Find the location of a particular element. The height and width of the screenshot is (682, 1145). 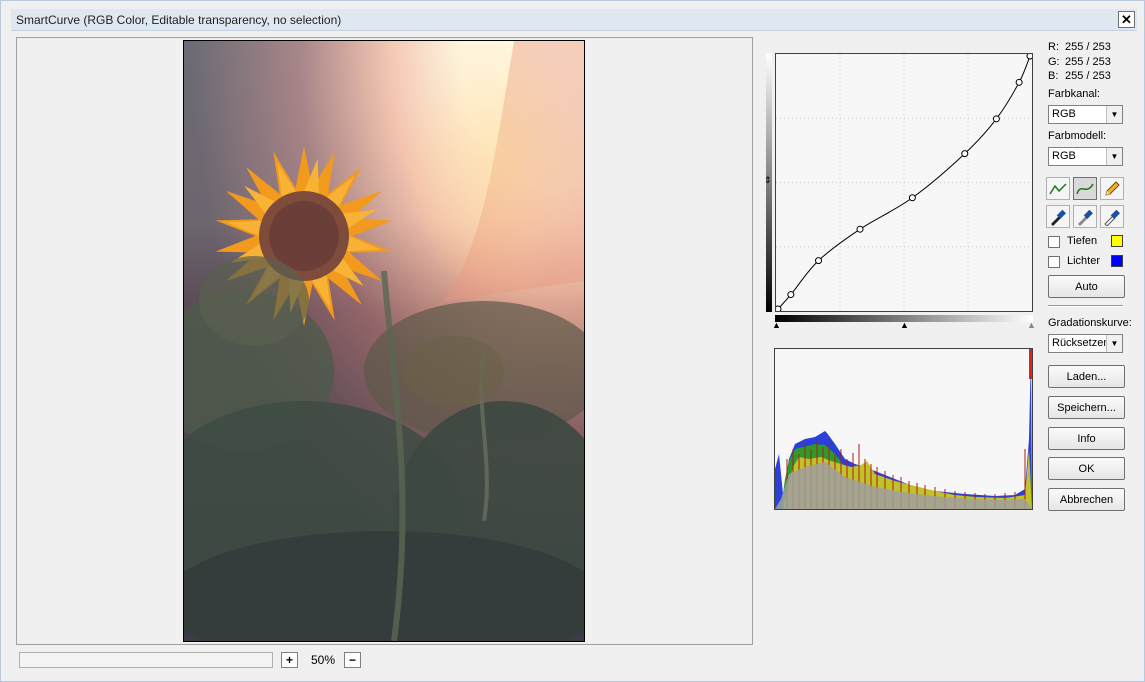

info-button: Info is located at coordinates (1086, 438).